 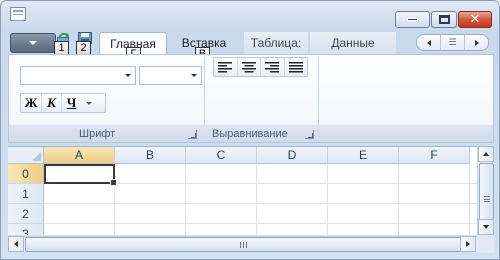 I want to click on alignment-dialog-launcher-icon, so click(x=309, y=134).